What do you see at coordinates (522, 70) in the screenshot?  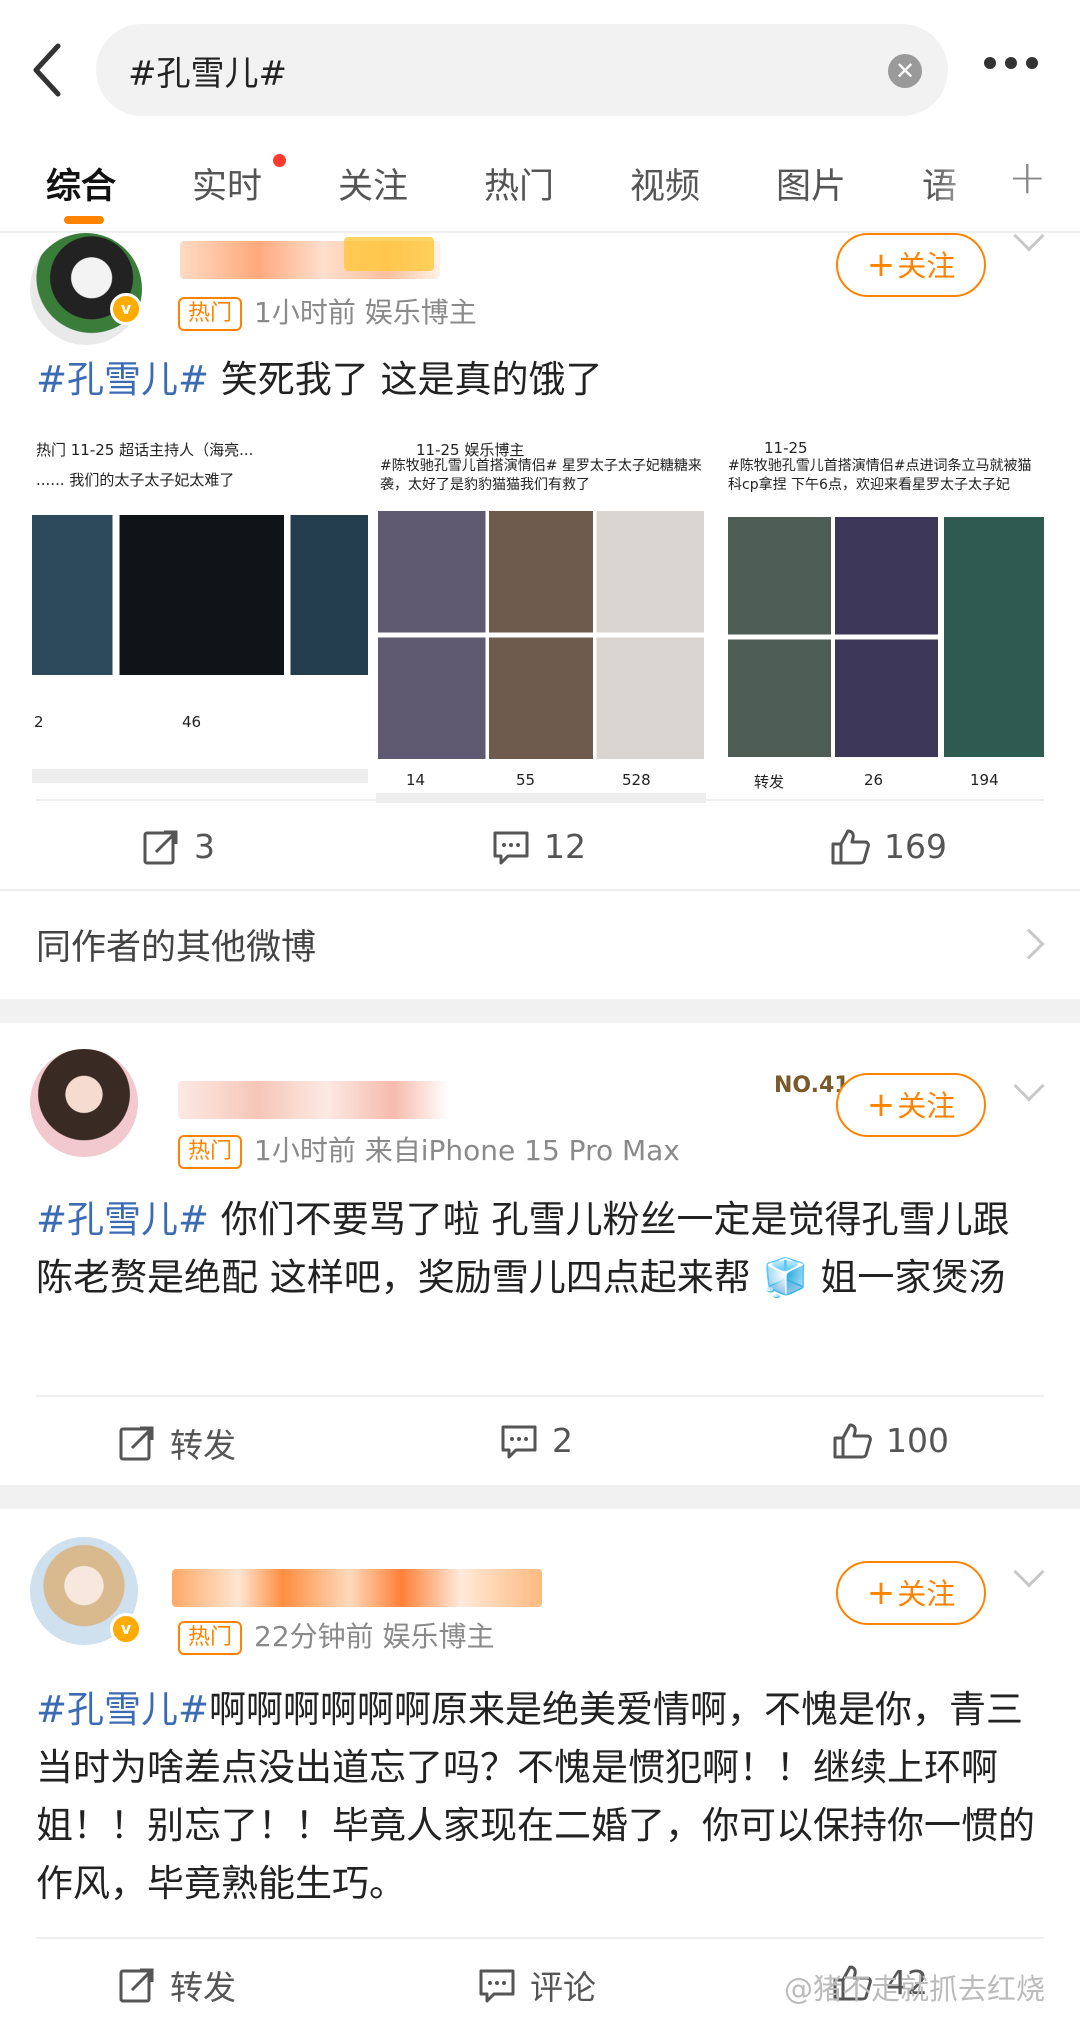 I see `search-bar: #孔雪儿# ✕` at bounding box center [522, 70].